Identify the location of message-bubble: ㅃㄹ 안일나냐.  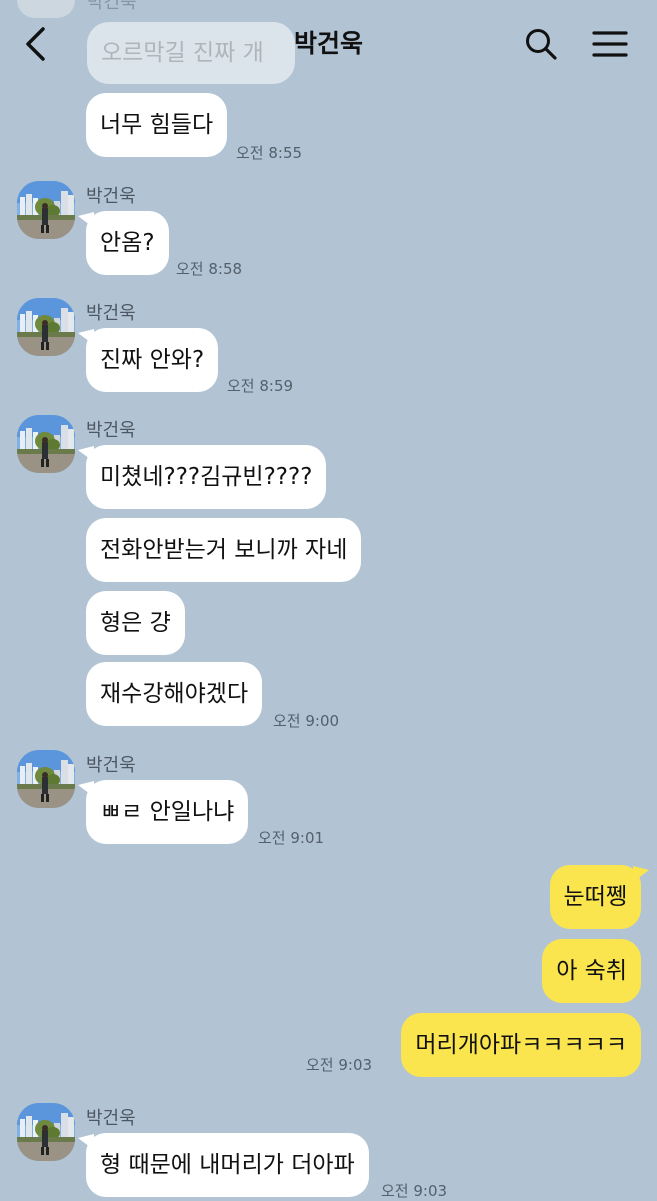
(167, 812).